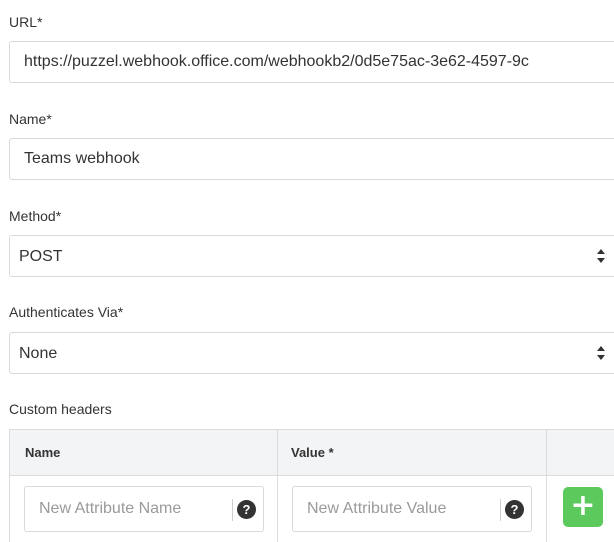 Image resolution: width=614 pixels, height=542 pixels. I want to click on add-header-button: +, so click(583, 507).